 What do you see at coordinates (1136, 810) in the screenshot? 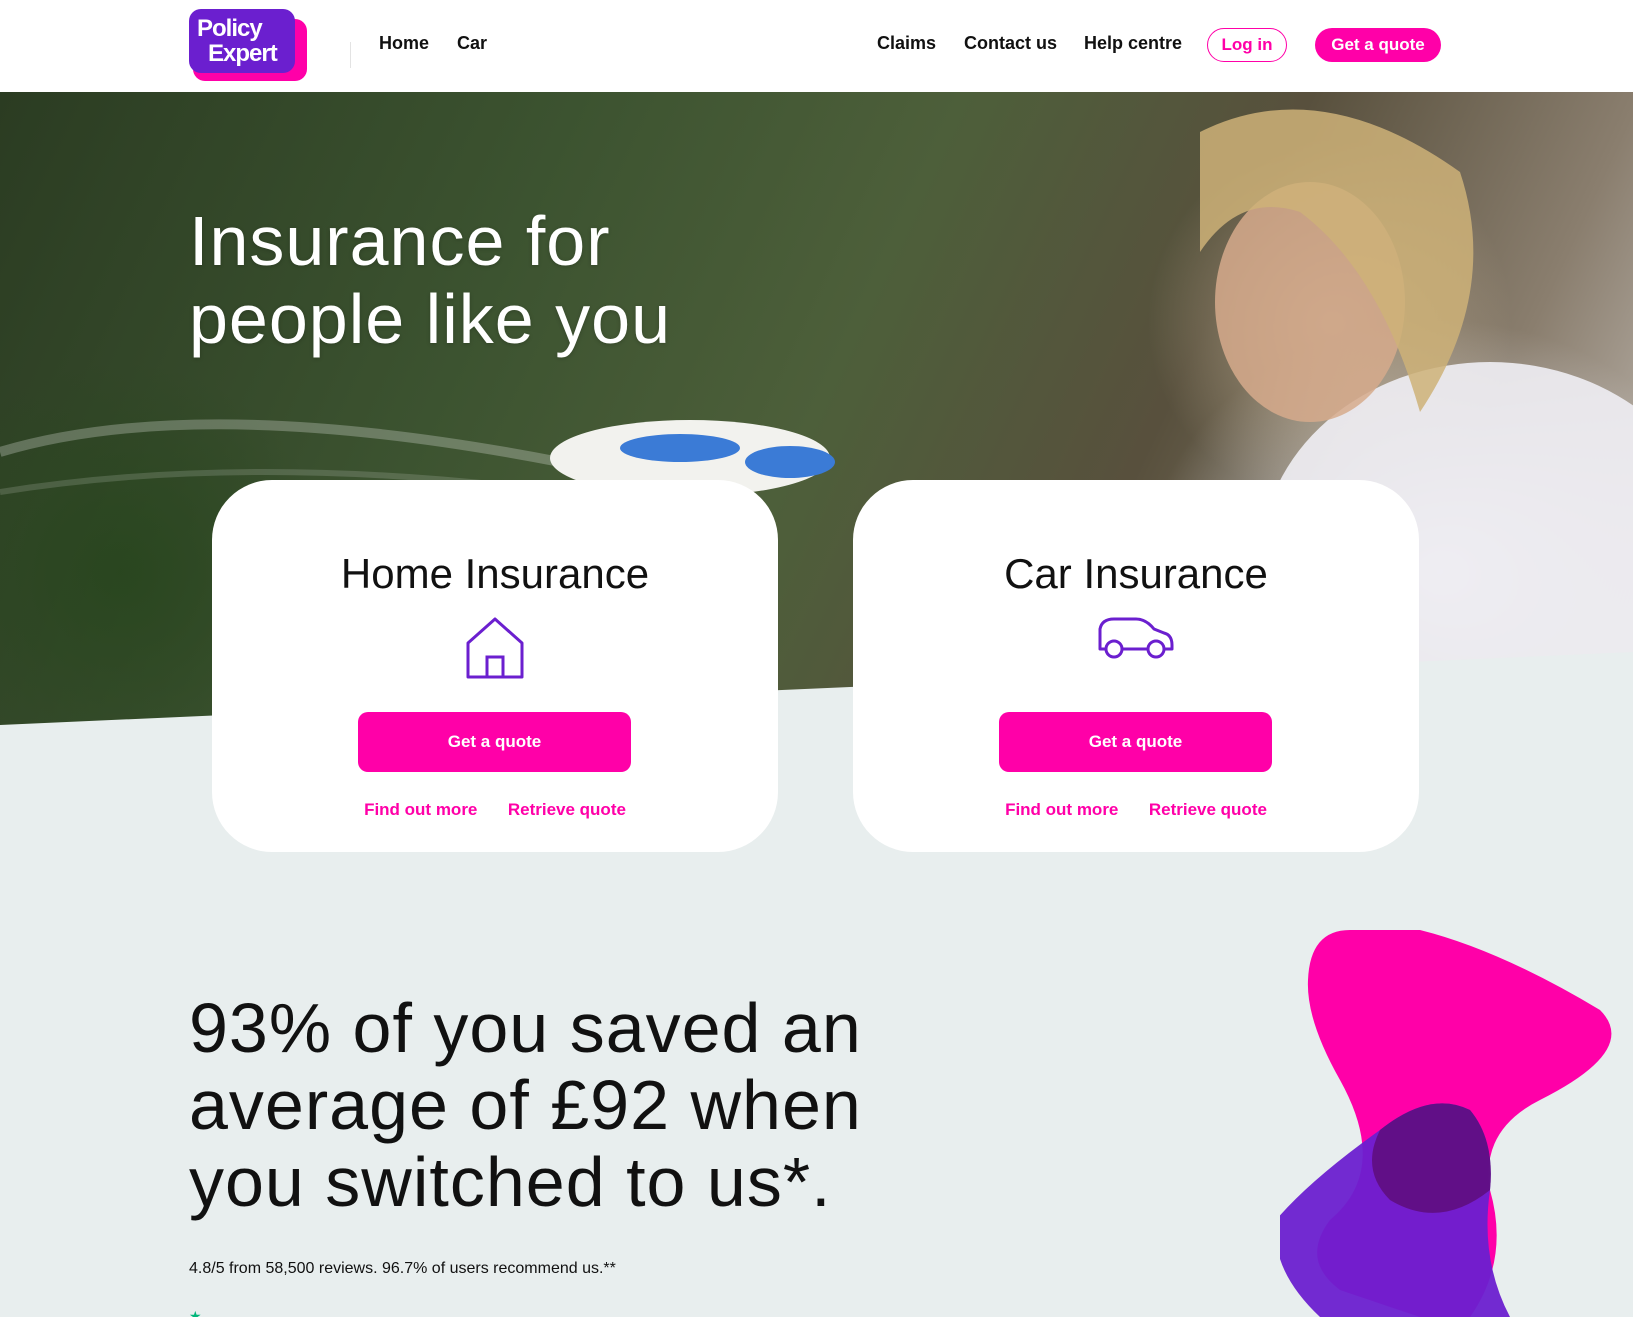
I see `car-card-links: Find out more Retrieve quote` at bounding box center [1136, 810].